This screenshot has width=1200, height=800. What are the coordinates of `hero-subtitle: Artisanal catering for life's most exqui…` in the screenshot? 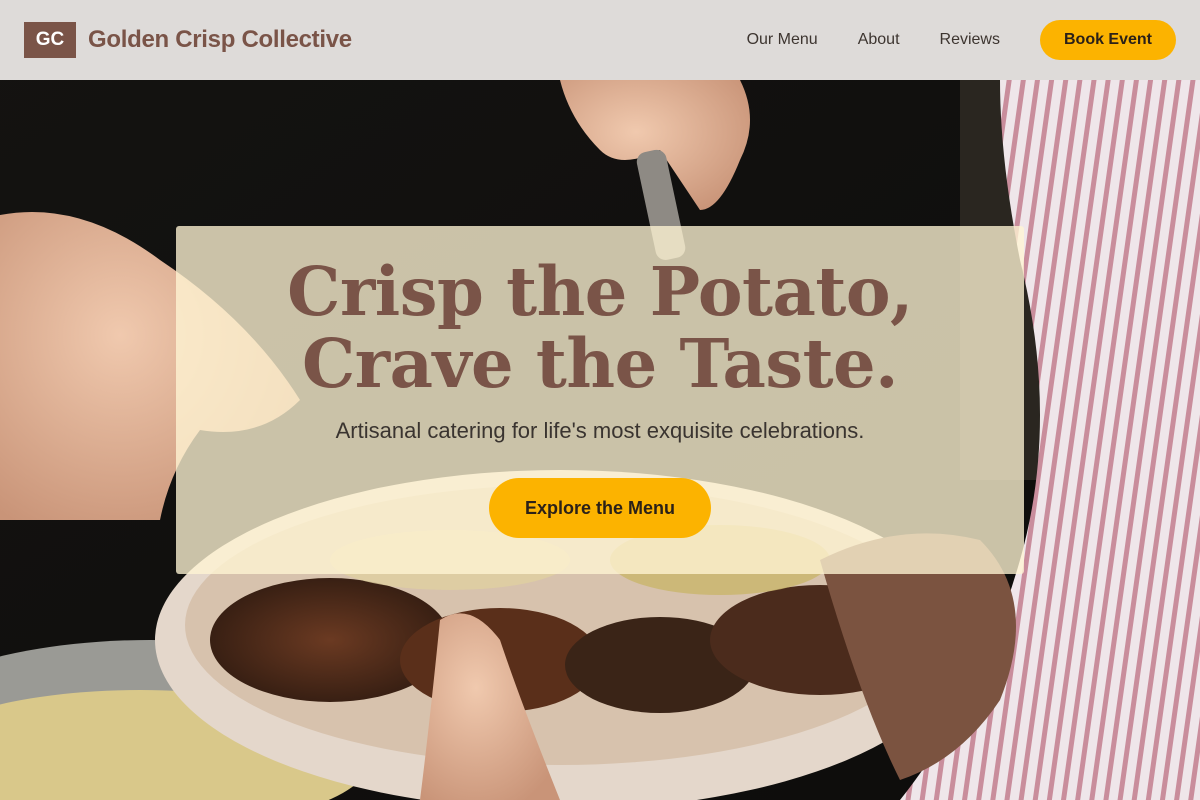 It's located at (600, 430).